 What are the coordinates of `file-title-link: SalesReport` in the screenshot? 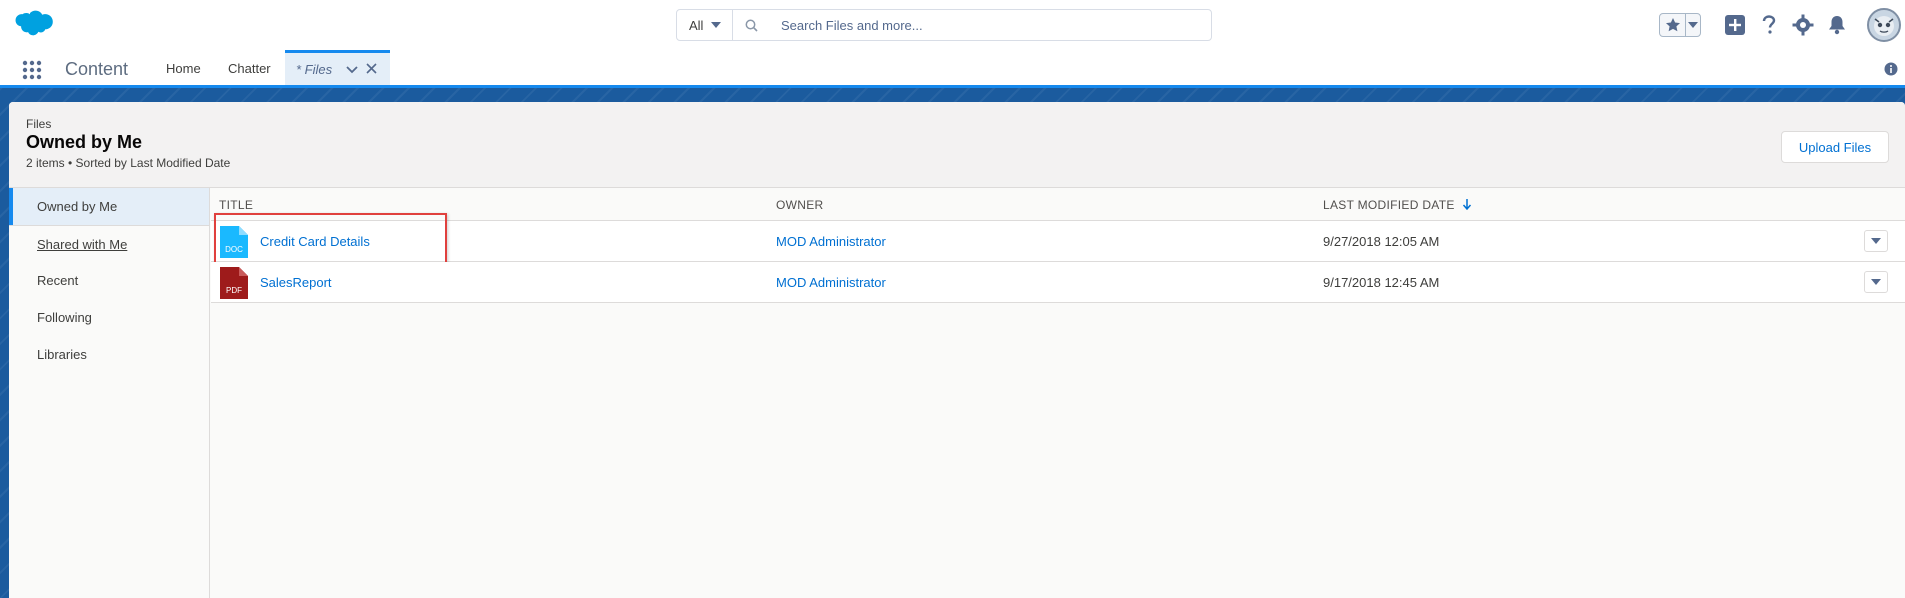 It's located at (296, 282).